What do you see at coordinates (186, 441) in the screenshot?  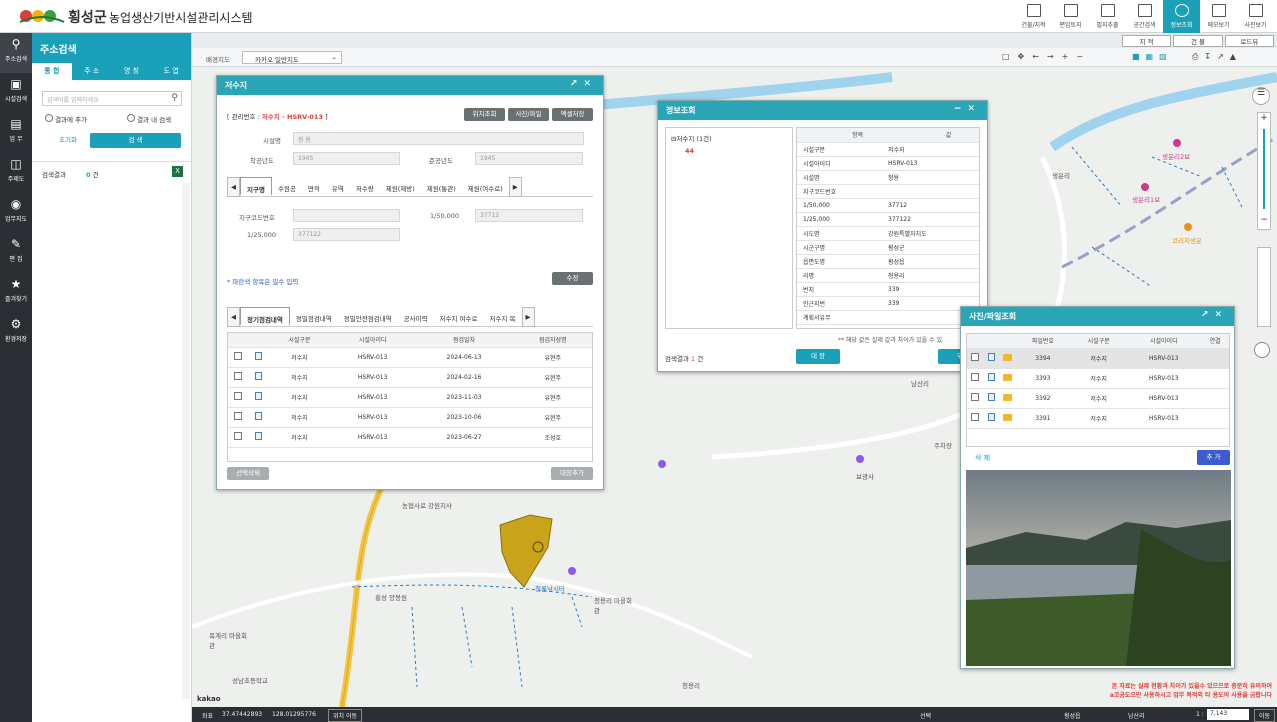 I see `result-scrollbar` at bounding box center [186, 441].